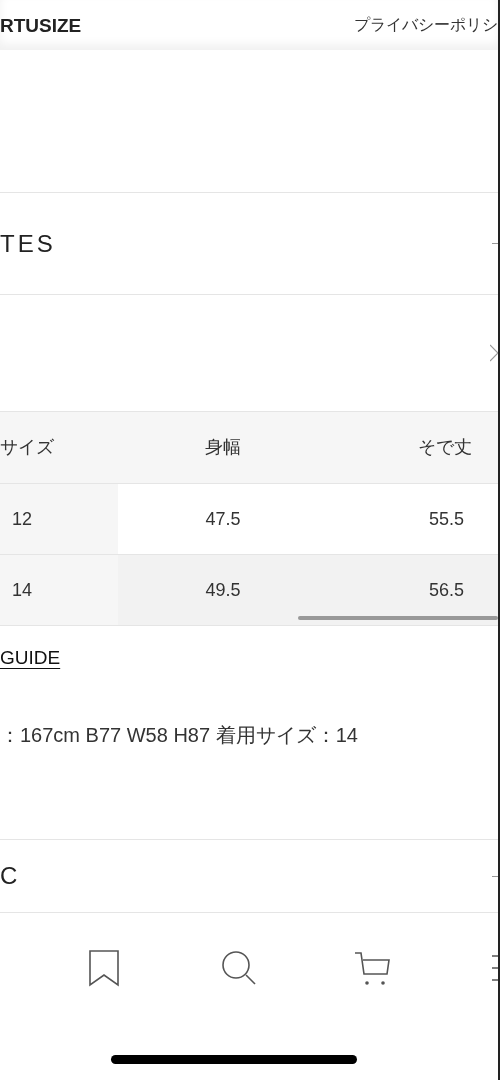 The width and height of the screenshot is (500, 1080). Describe the element at coordinates (179, 735) in the screenshot. I see `model-info: ：167cm B77 W58 H87 着用サイズ：14` at that location.